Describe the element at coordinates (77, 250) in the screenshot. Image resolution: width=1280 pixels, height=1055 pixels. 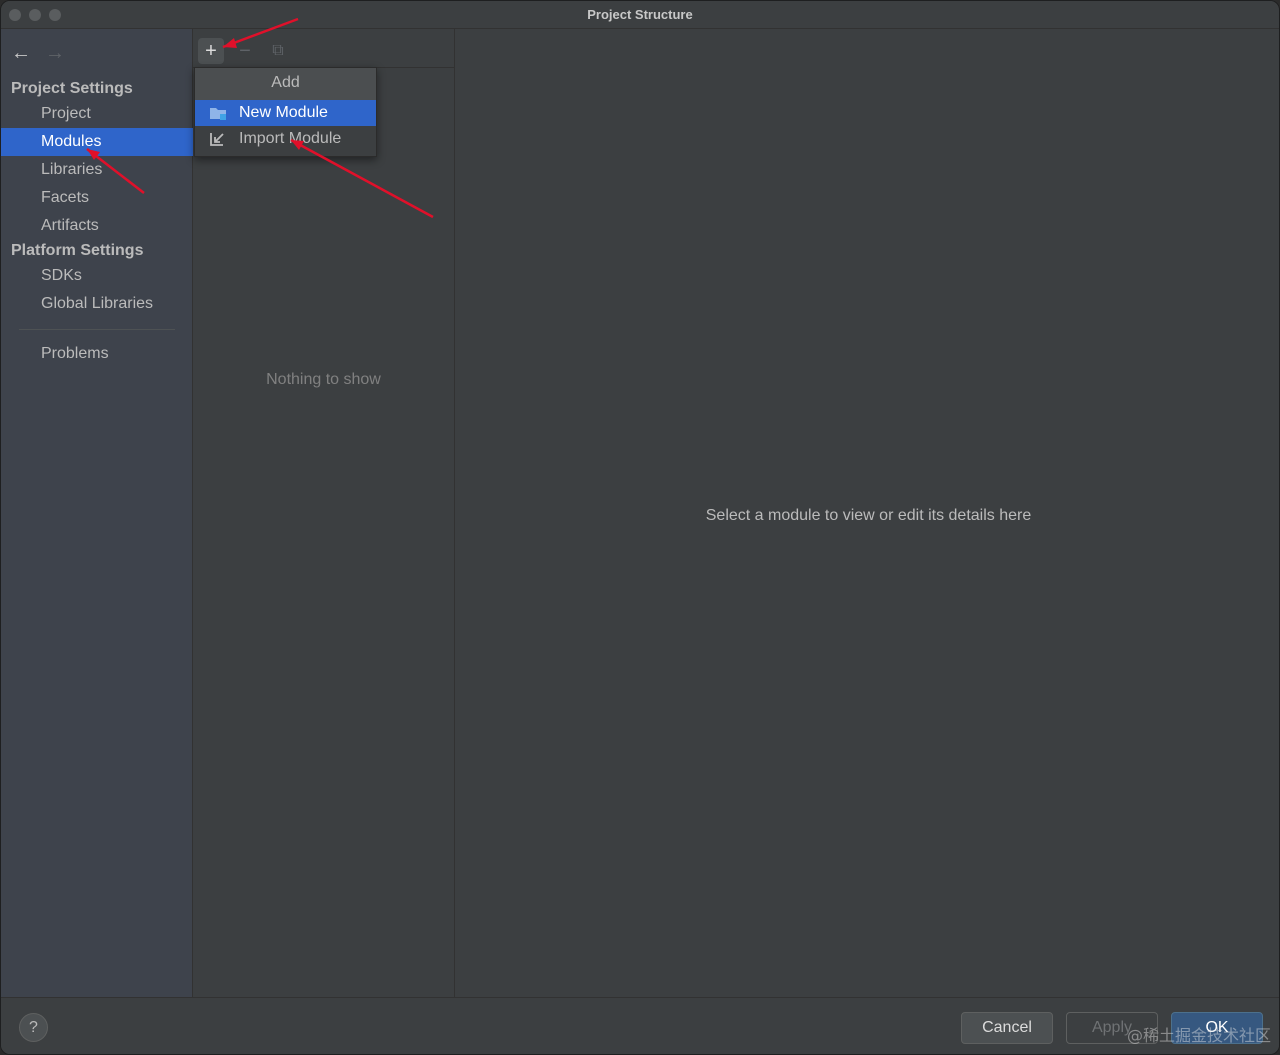
I see `platform-settings-header: Platform Settings` at that location.